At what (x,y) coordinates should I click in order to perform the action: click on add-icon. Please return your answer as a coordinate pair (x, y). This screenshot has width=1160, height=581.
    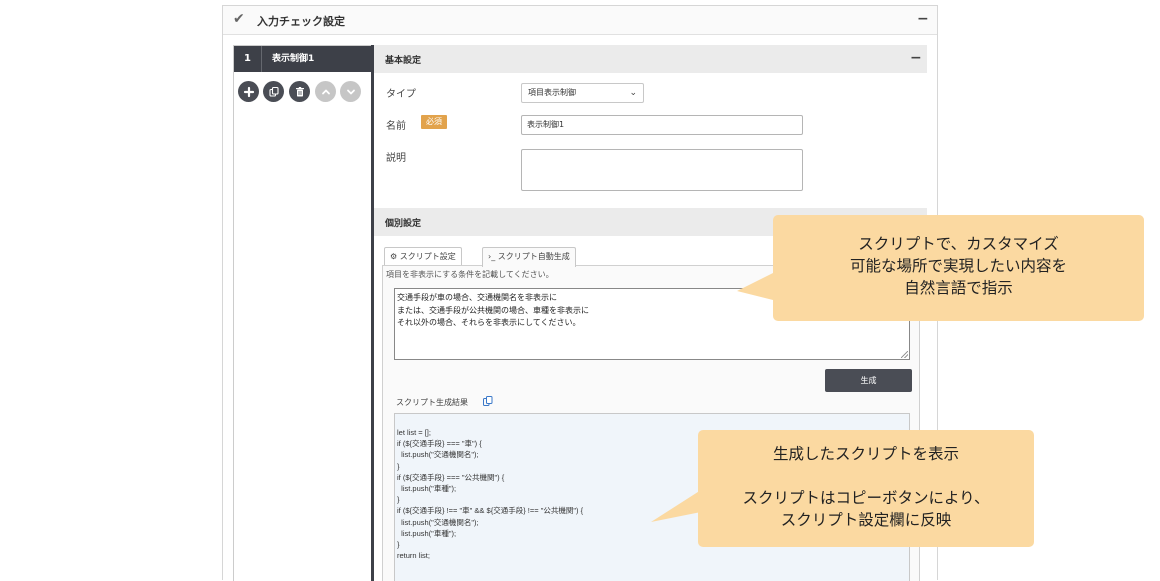
    Looking at the image, I should click on (248, 91).